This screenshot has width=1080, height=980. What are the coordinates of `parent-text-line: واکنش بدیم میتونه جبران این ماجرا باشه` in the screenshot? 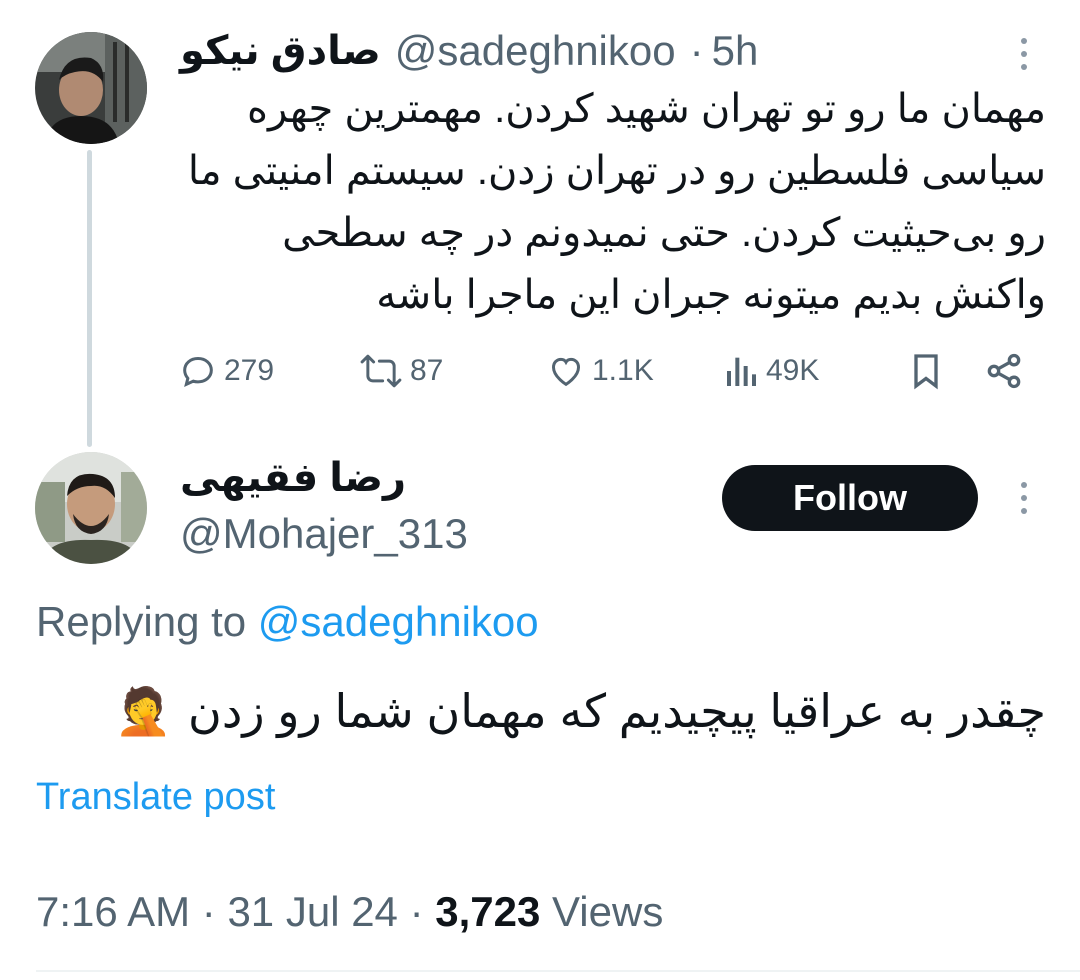 It's located at (711, 295).